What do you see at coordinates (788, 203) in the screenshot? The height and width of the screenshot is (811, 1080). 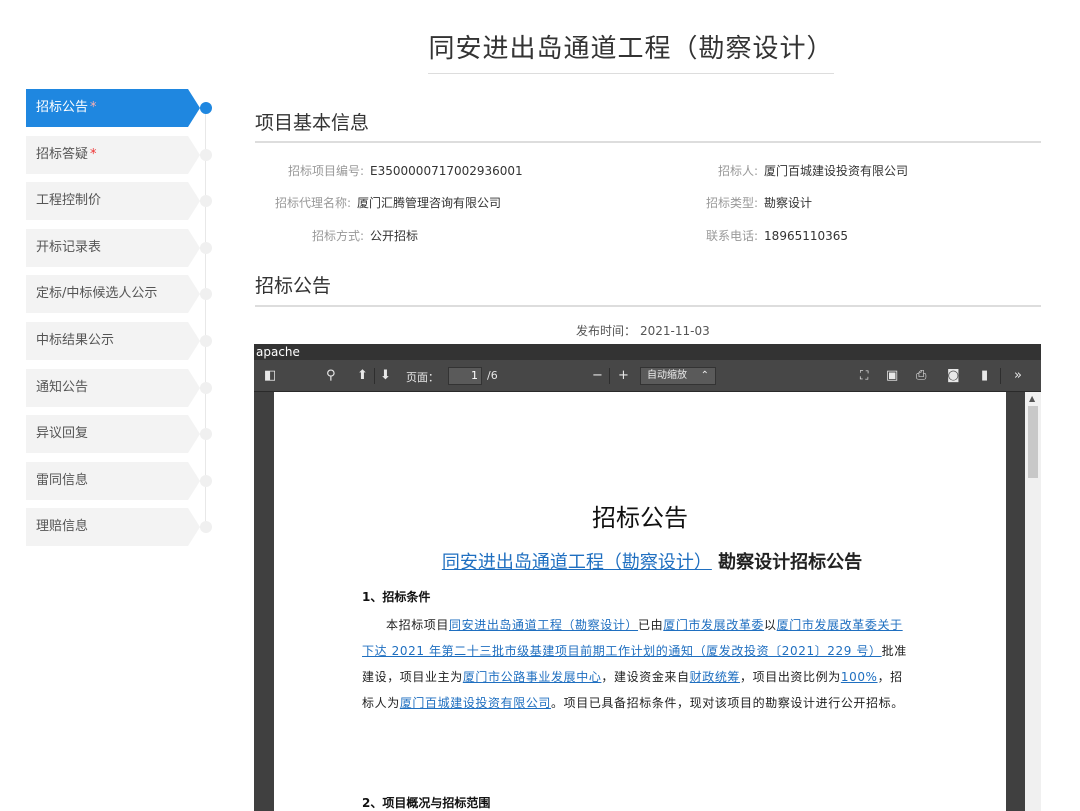 I see `value: 勘察设计` at bounding box center [788, 203].